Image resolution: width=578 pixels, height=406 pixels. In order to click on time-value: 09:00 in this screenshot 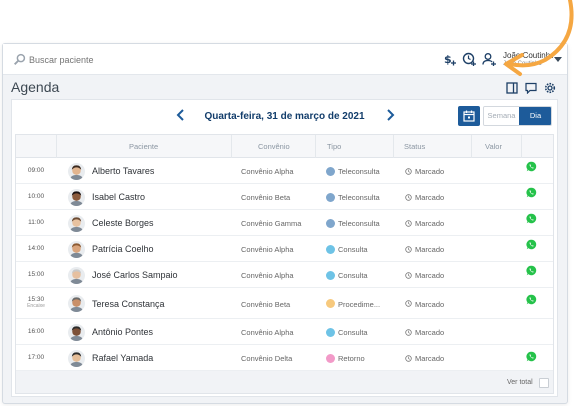, I will do `click(36, 170)`.